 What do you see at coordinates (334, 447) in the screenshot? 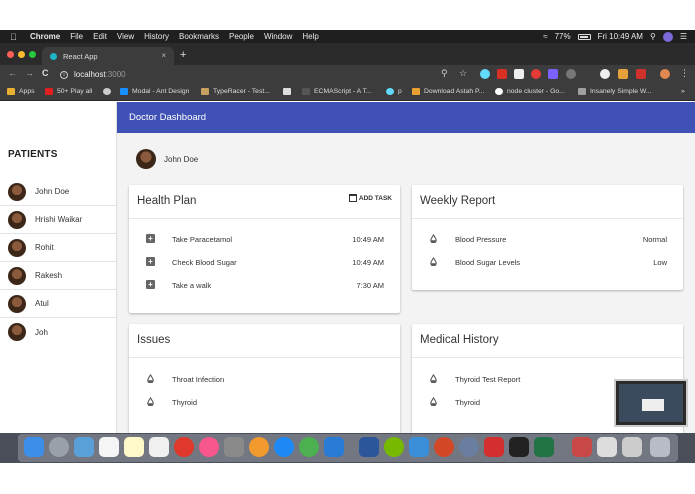
I see `vscode-icon` at bounding box center [334, 447].